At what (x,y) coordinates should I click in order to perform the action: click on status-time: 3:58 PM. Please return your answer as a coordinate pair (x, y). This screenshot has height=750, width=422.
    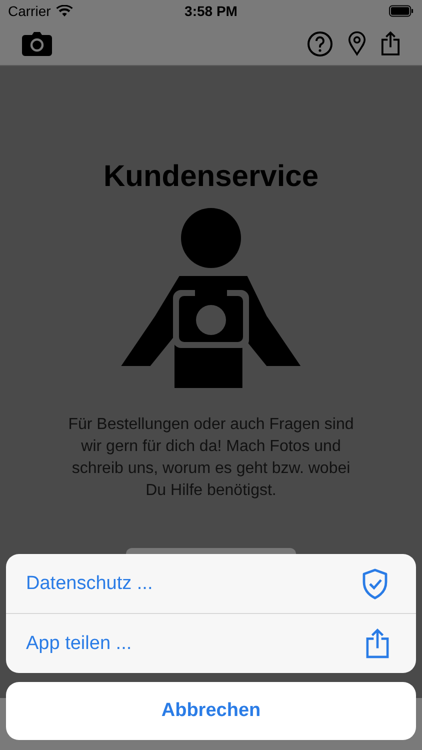
    Looking at the image, I should click on (211, 11).